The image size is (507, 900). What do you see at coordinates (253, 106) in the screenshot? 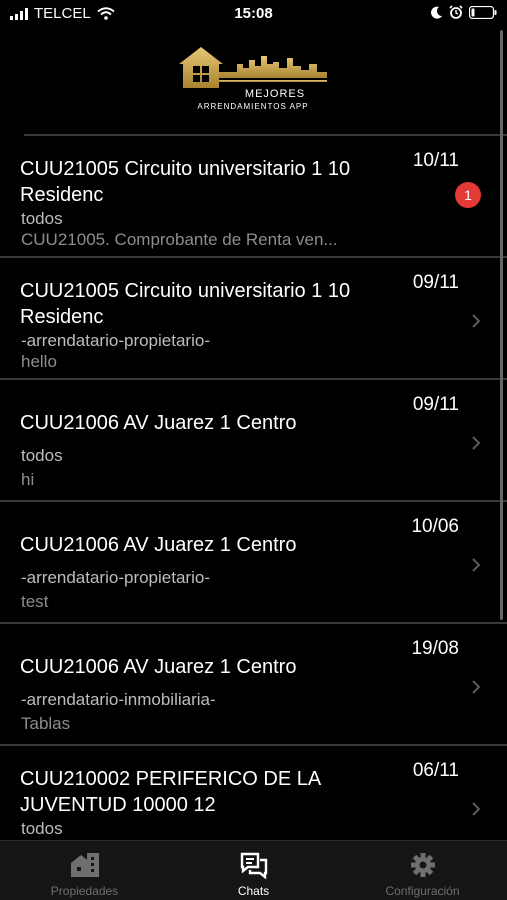
I see `logo-subtitle: ARRENDAMIENTOS APP` at bounding box center [253, 106].